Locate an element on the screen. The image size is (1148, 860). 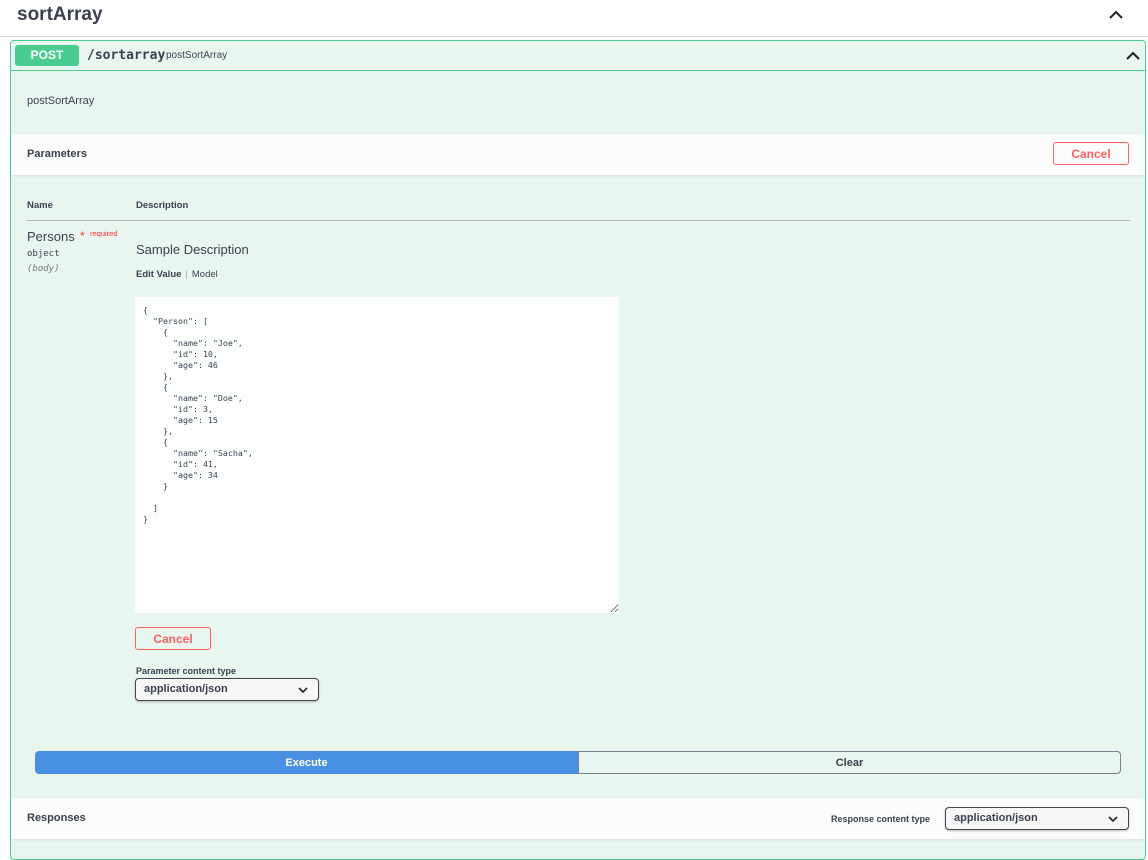
param-content-type-select: application/json is located at coordinates (227, 689).